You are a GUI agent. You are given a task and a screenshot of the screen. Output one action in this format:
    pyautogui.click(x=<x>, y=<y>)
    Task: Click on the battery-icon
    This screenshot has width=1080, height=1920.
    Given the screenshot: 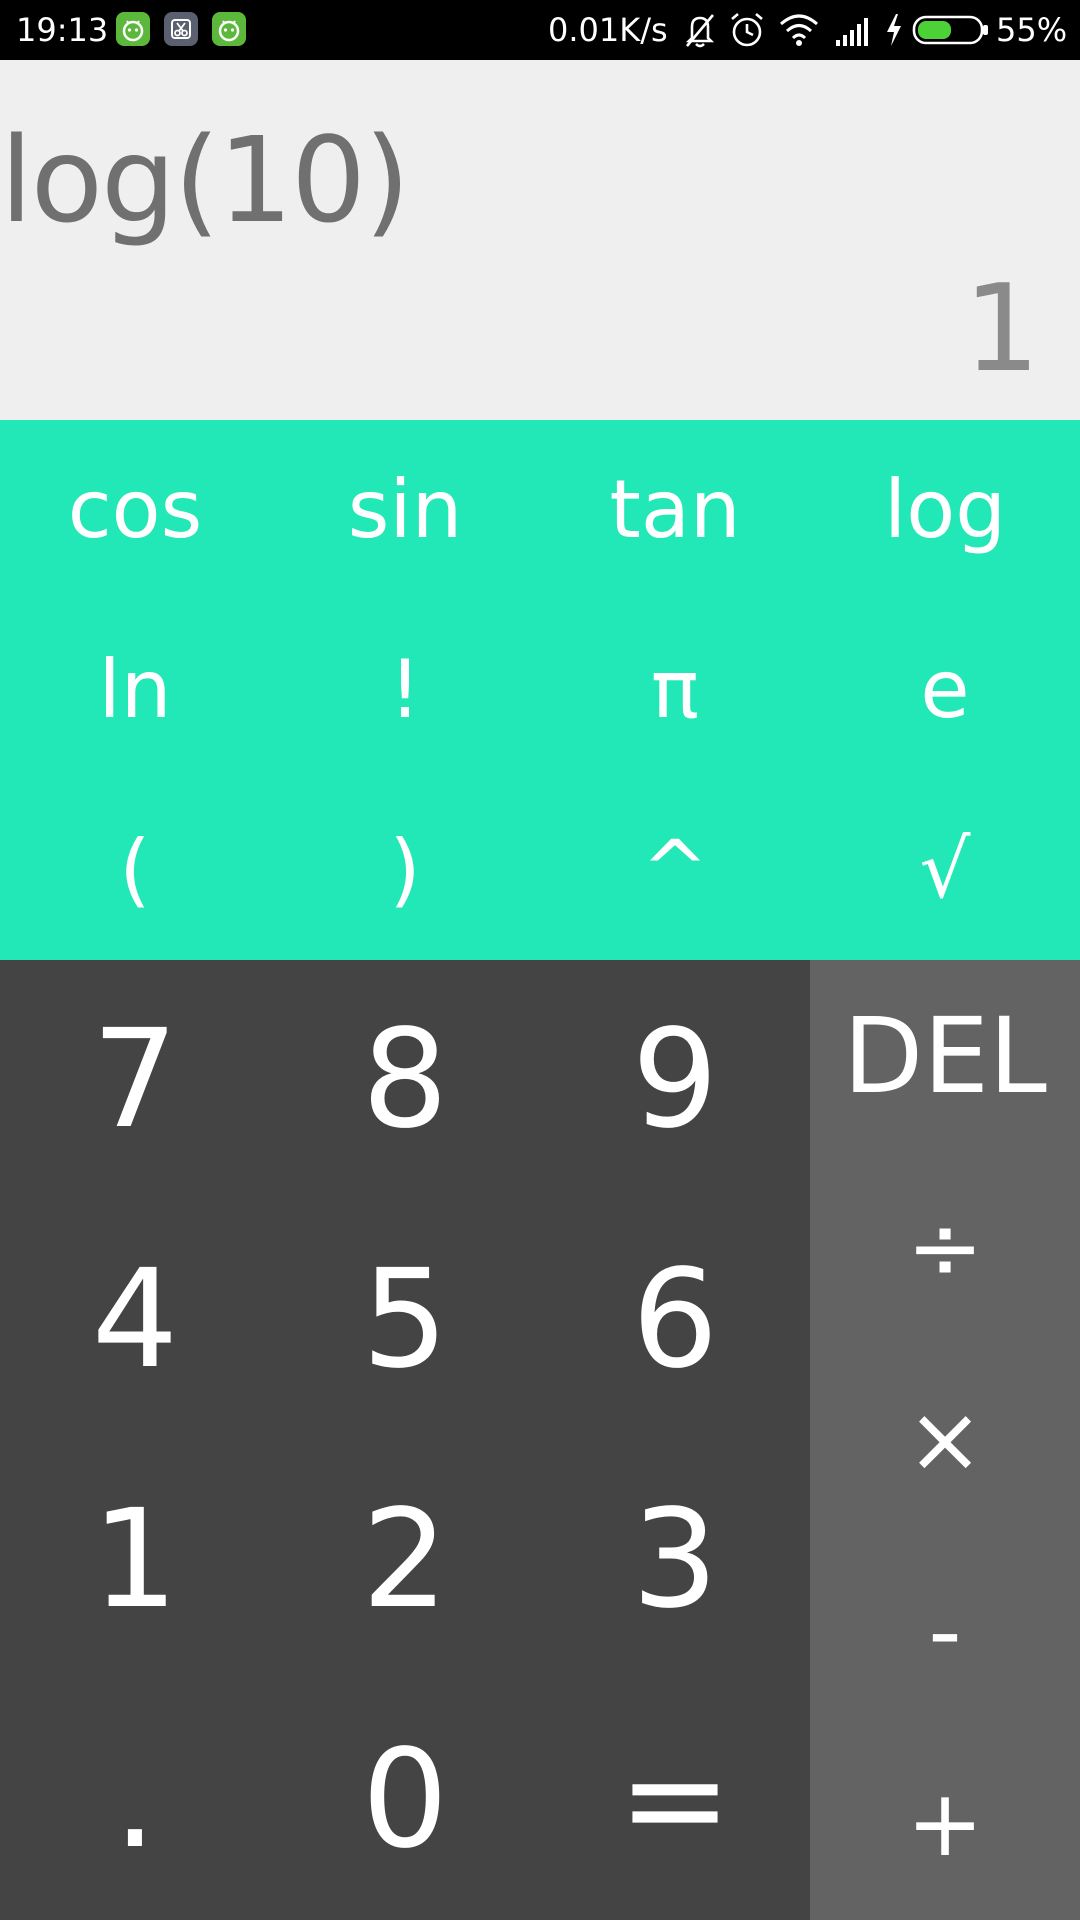 What is the action you would take?
    pyautogui.click(x=951, y=32)
    